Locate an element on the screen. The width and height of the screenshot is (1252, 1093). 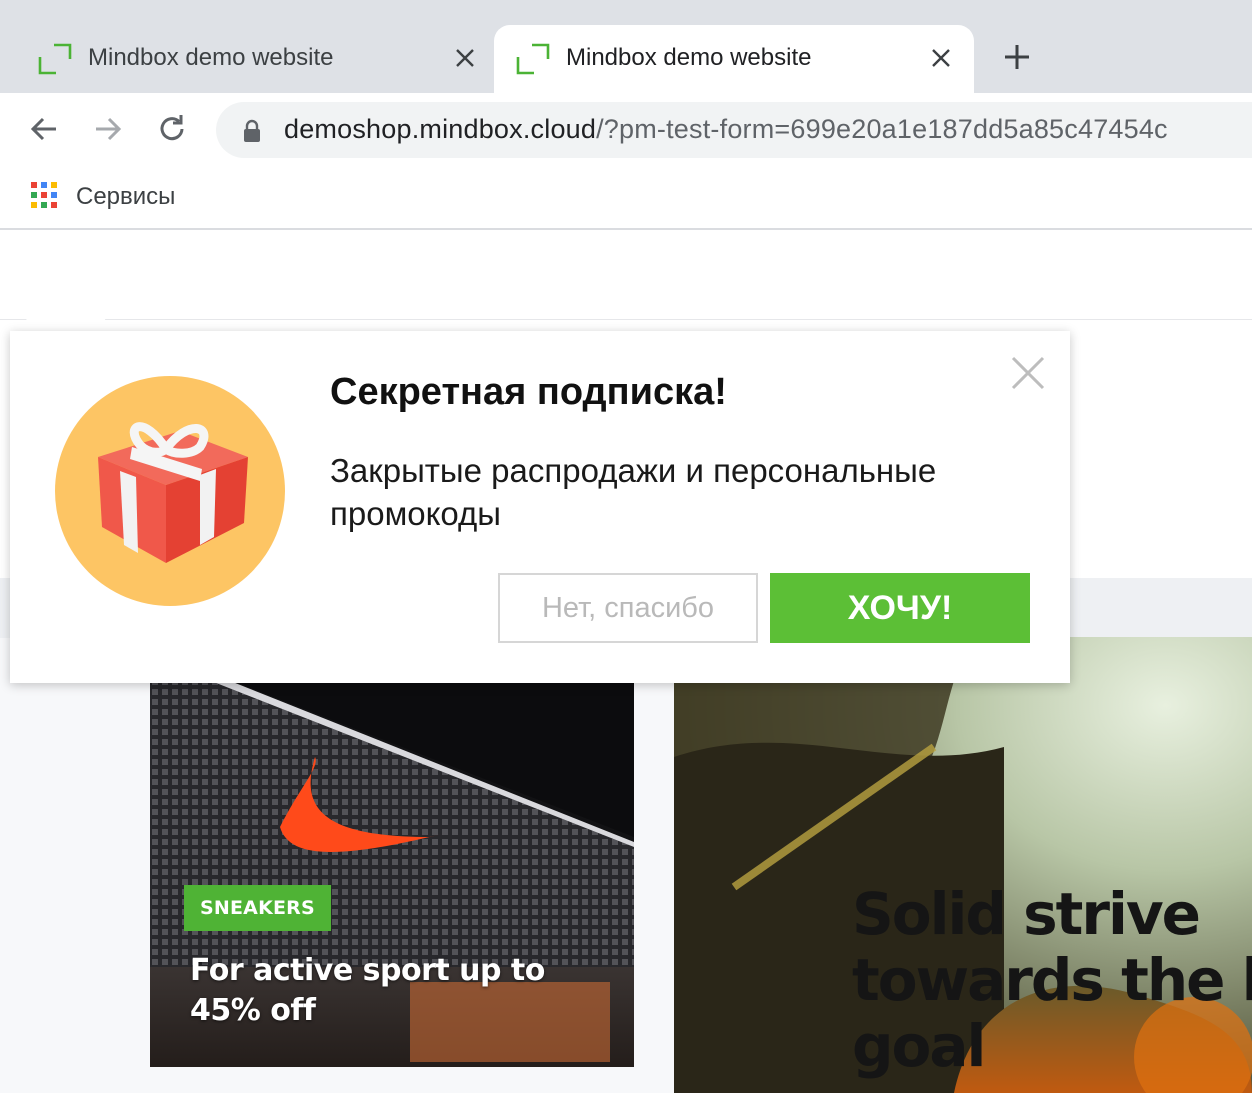
url-path: /?pm-test-form=699e20a1e187dd5a85c47454c is located at coordinates (882, 129).